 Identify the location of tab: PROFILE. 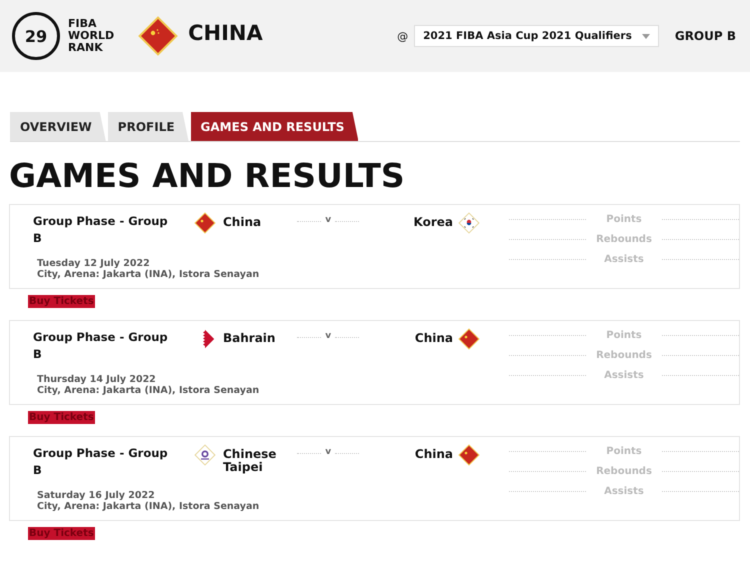
(148, 126).